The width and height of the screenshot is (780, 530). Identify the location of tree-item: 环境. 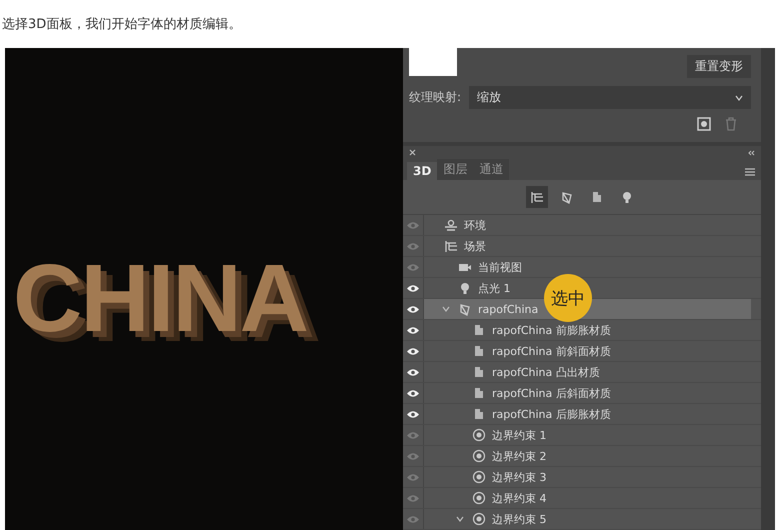
(458, 225).